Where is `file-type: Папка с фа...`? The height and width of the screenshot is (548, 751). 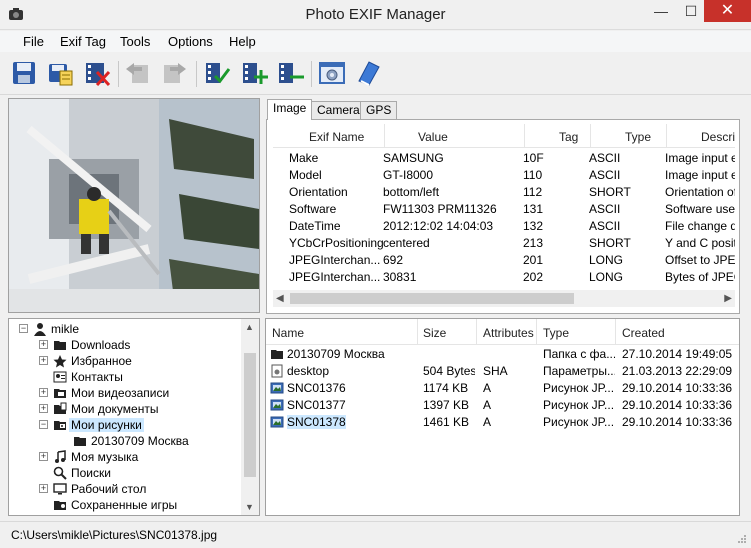 file-type: Папка с фа... is located at coordinates (579, 354).